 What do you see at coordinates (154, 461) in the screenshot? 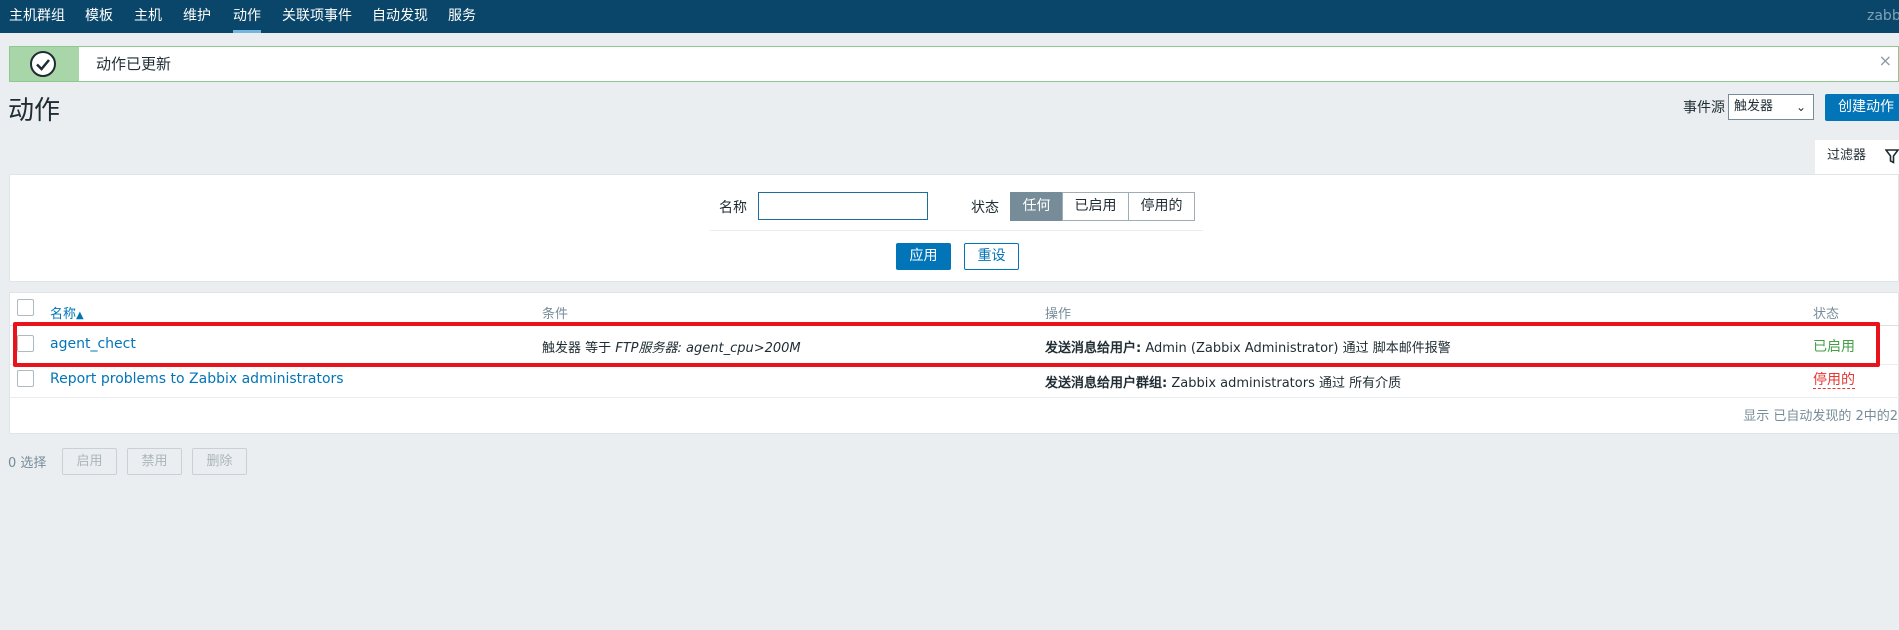
I see `mass-disable-button: 禁用` at bounding box center [154, 461].